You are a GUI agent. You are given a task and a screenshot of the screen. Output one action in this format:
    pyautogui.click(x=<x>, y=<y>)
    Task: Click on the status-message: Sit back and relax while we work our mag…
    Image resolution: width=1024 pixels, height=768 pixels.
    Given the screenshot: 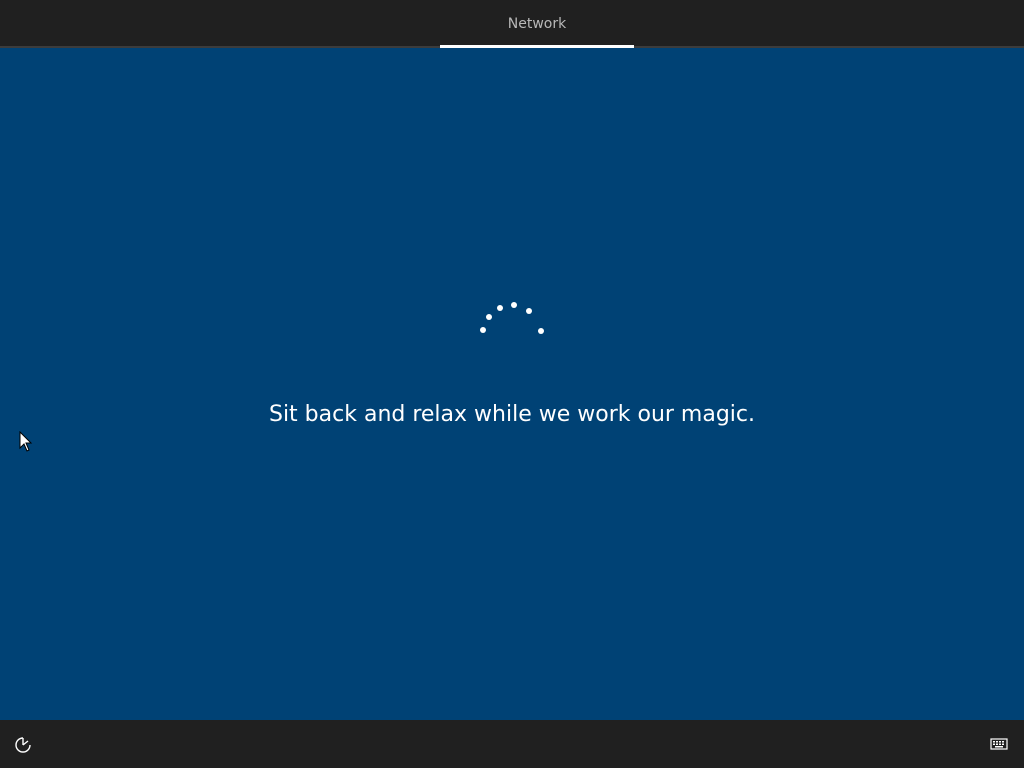 What is the action you would take?
    pyautogui.click(x=512, y=414)
    